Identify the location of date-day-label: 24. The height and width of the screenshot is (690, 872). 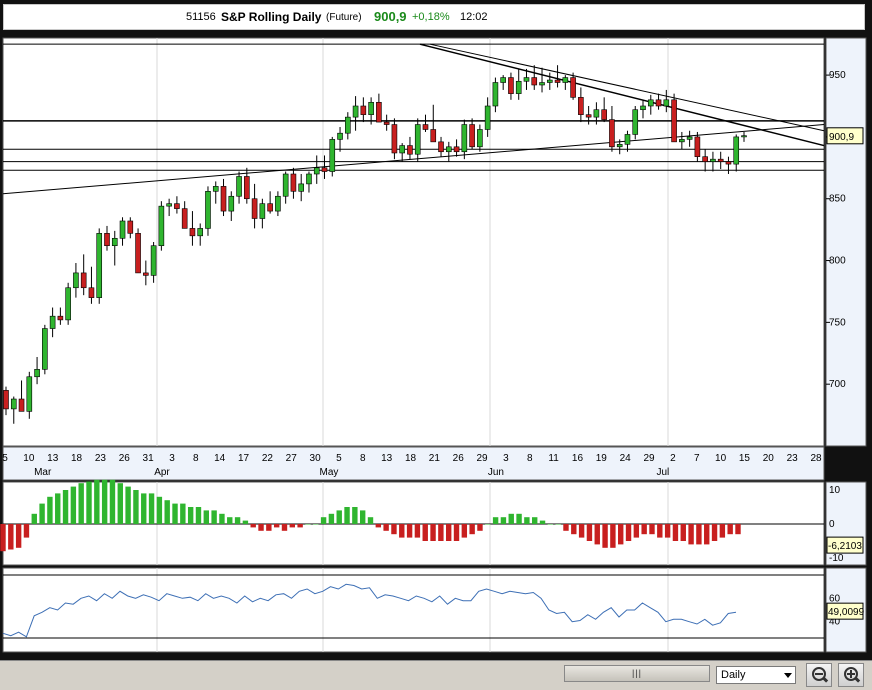
(626, 458).